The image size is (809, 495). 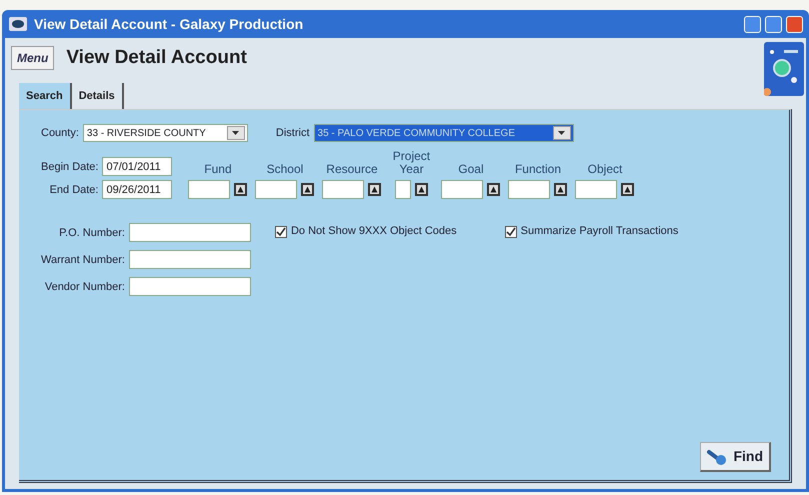 I want to click on field-label: Warrant Number:, so click(x=83, y=260).